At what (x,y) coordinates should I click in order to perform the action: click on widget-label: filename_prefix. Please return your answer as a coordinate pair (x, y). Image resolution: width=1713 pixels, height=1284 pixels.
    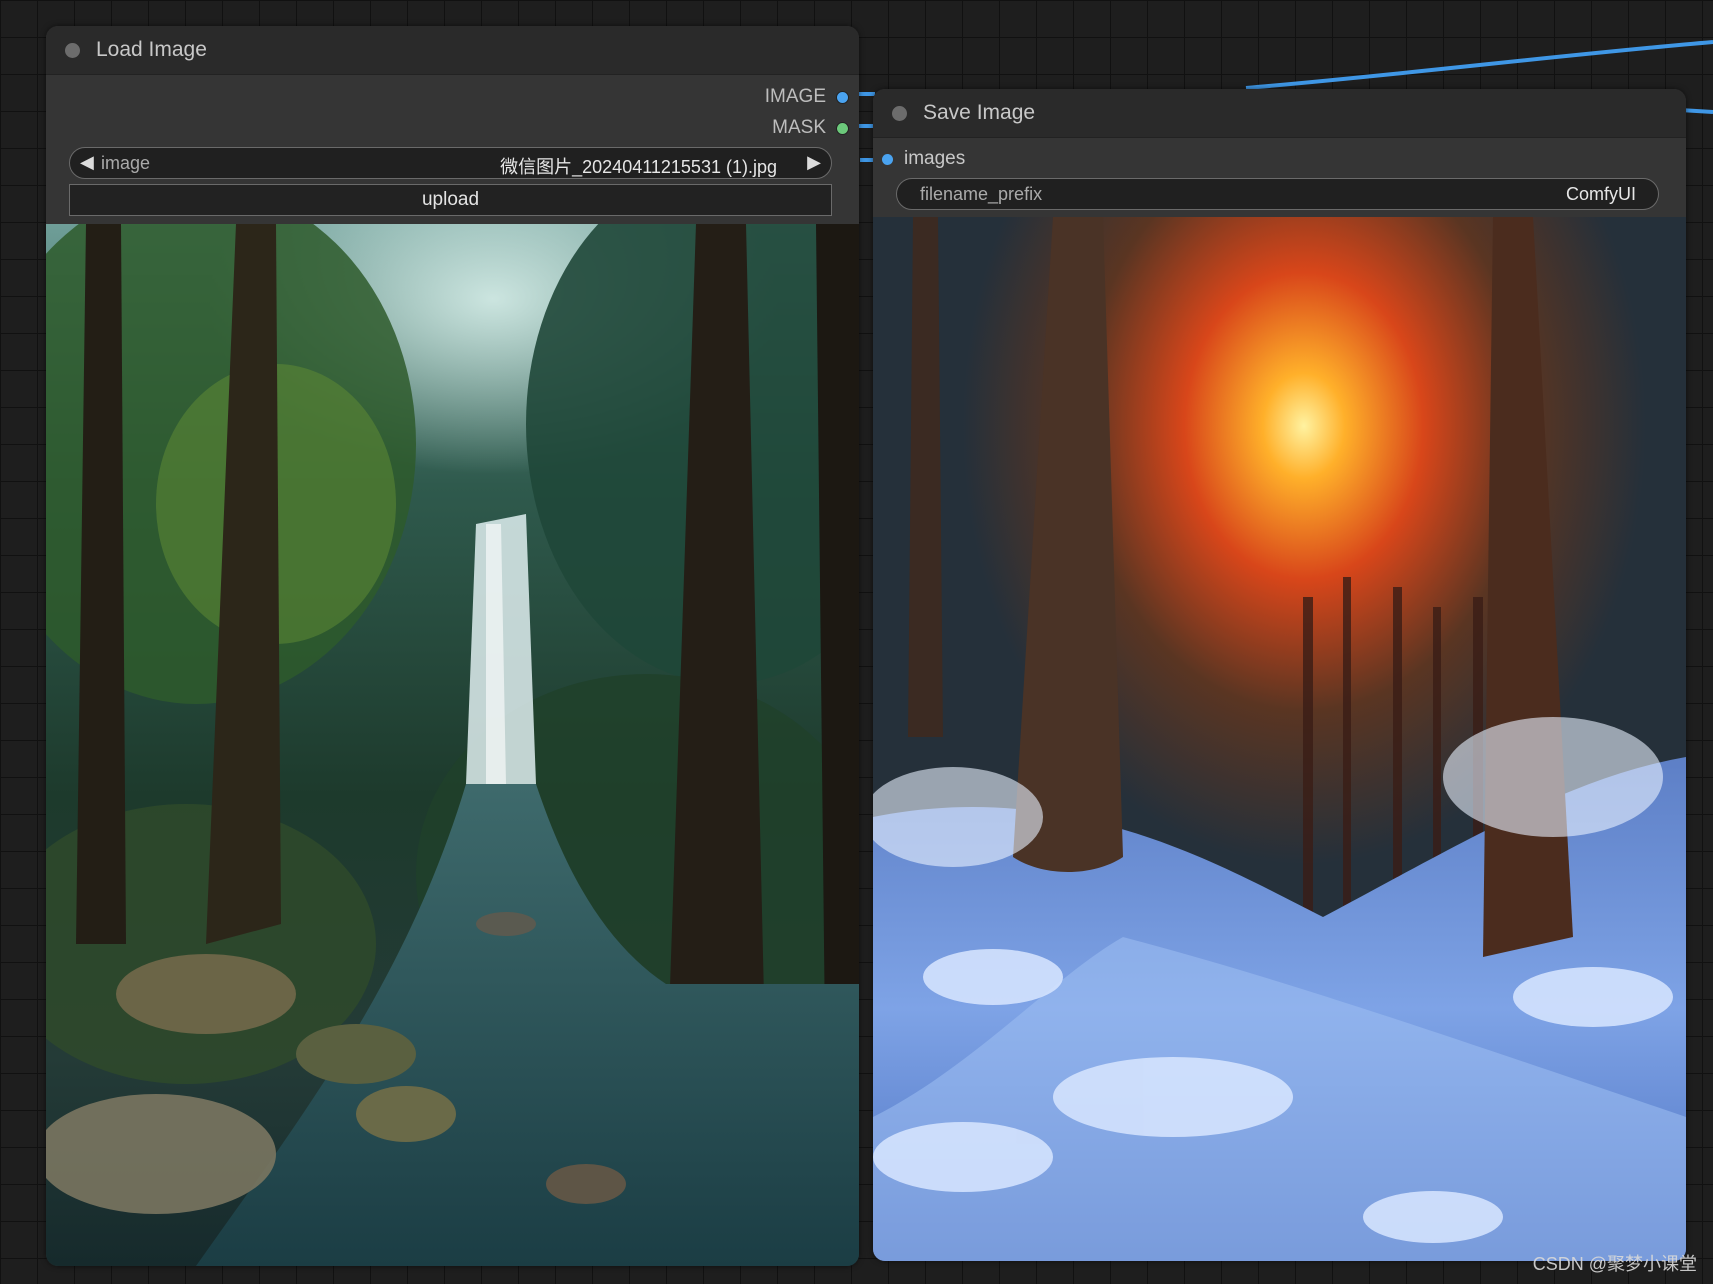
    Looking at the image, I should click on (981, 194).